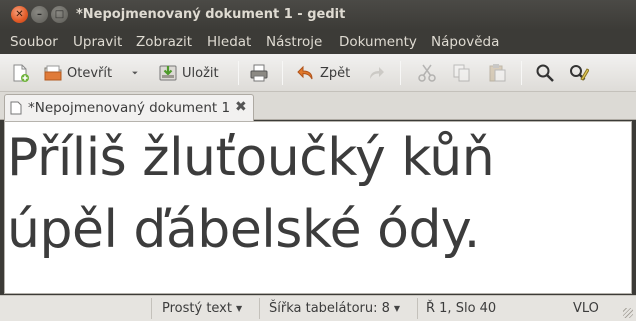  What do you see at coordinates (329, 308) in the screenshot?
I see `tab-width-label: Šířka tabelátoru: 8` at bounding box center [329, 308].